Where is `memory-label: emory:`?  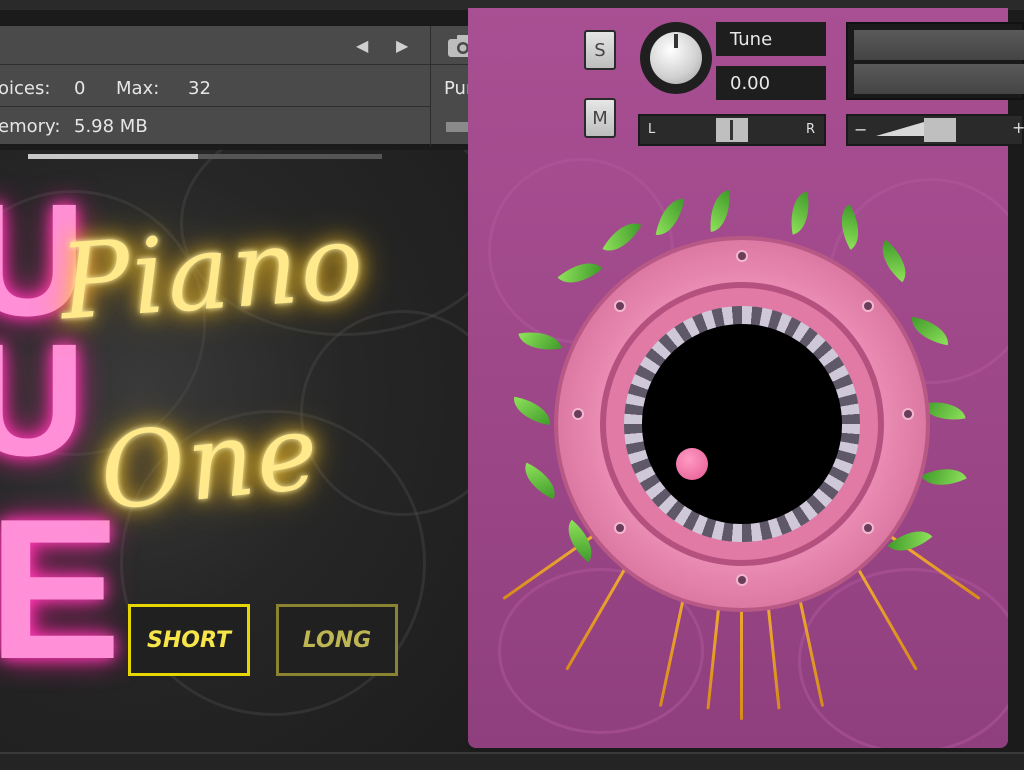
memory-label: emory: is located at coordinates (30, 126).